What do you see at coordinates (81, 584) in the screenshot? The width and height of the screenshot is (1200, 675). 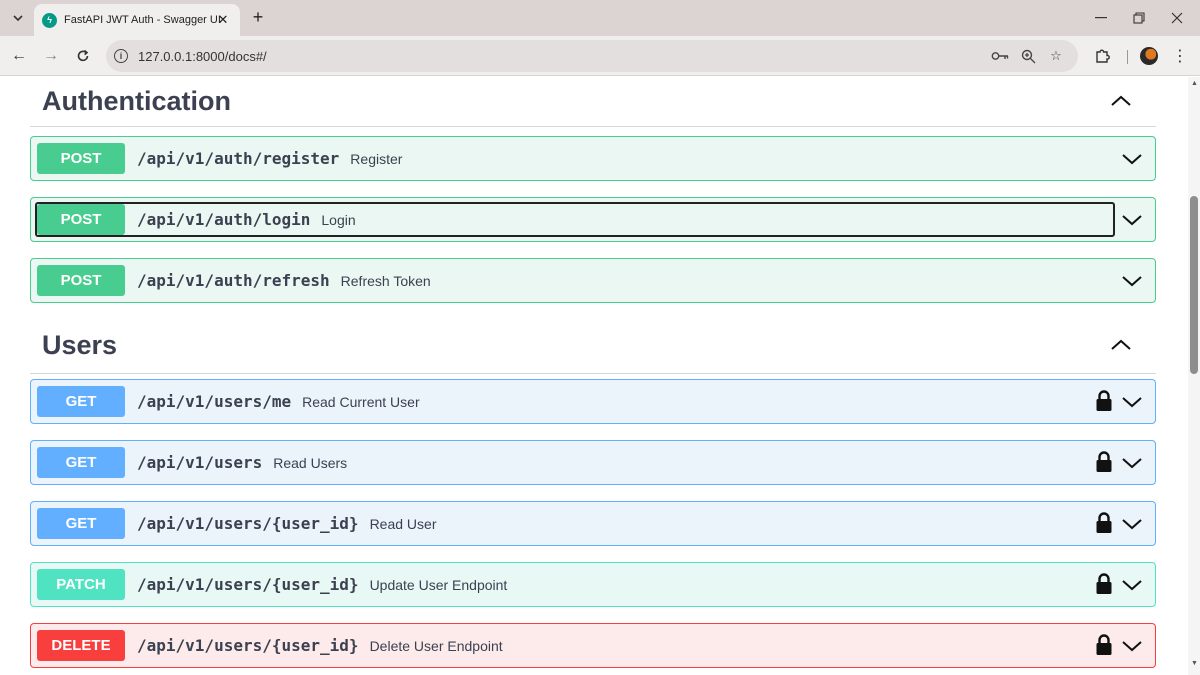 I see `method-badge: PATCH` at bounding box center [81, 584].